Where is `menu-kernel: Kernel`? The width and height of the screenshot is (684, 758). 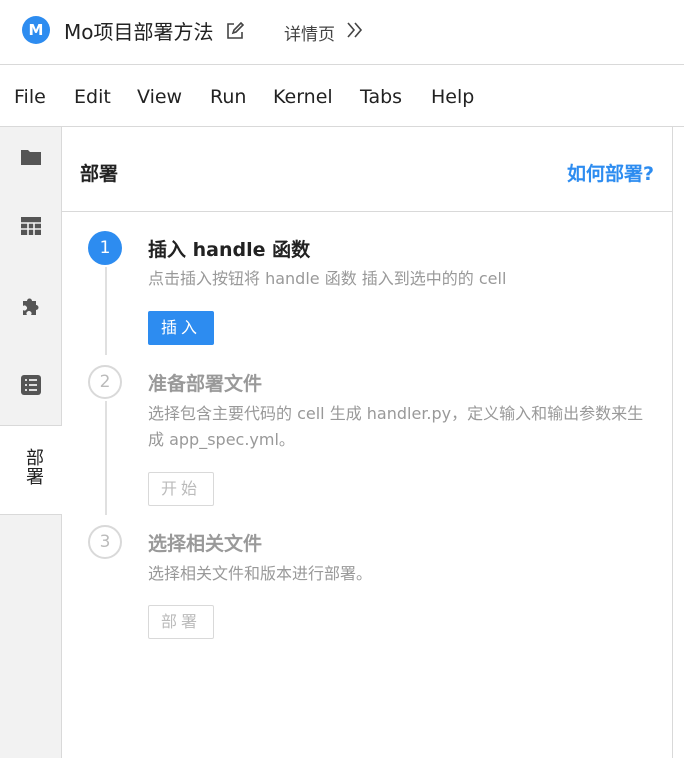
menu-kernel: Kernel is located at coordinates (303, 97).